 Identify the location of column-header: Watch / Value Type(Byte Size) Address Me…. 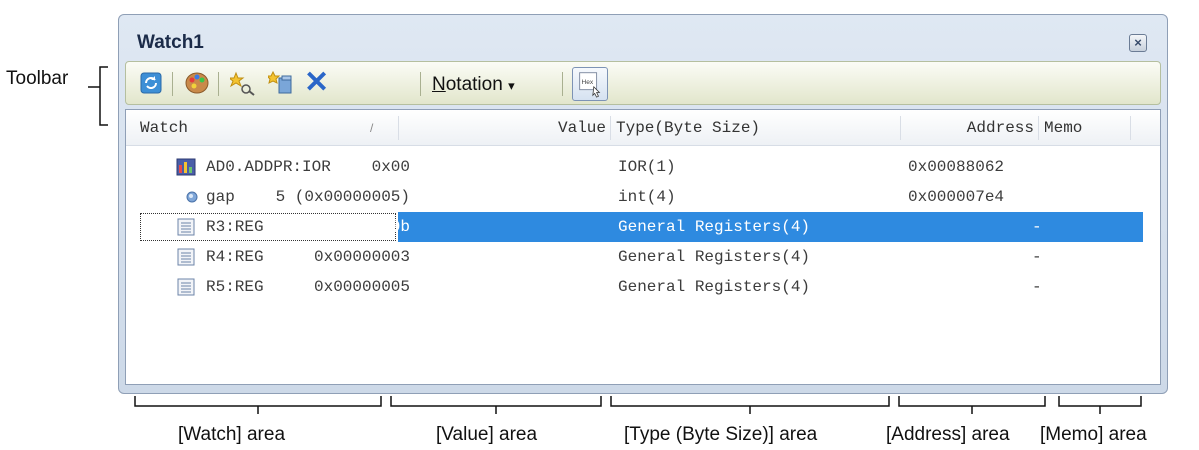
(643, 128).